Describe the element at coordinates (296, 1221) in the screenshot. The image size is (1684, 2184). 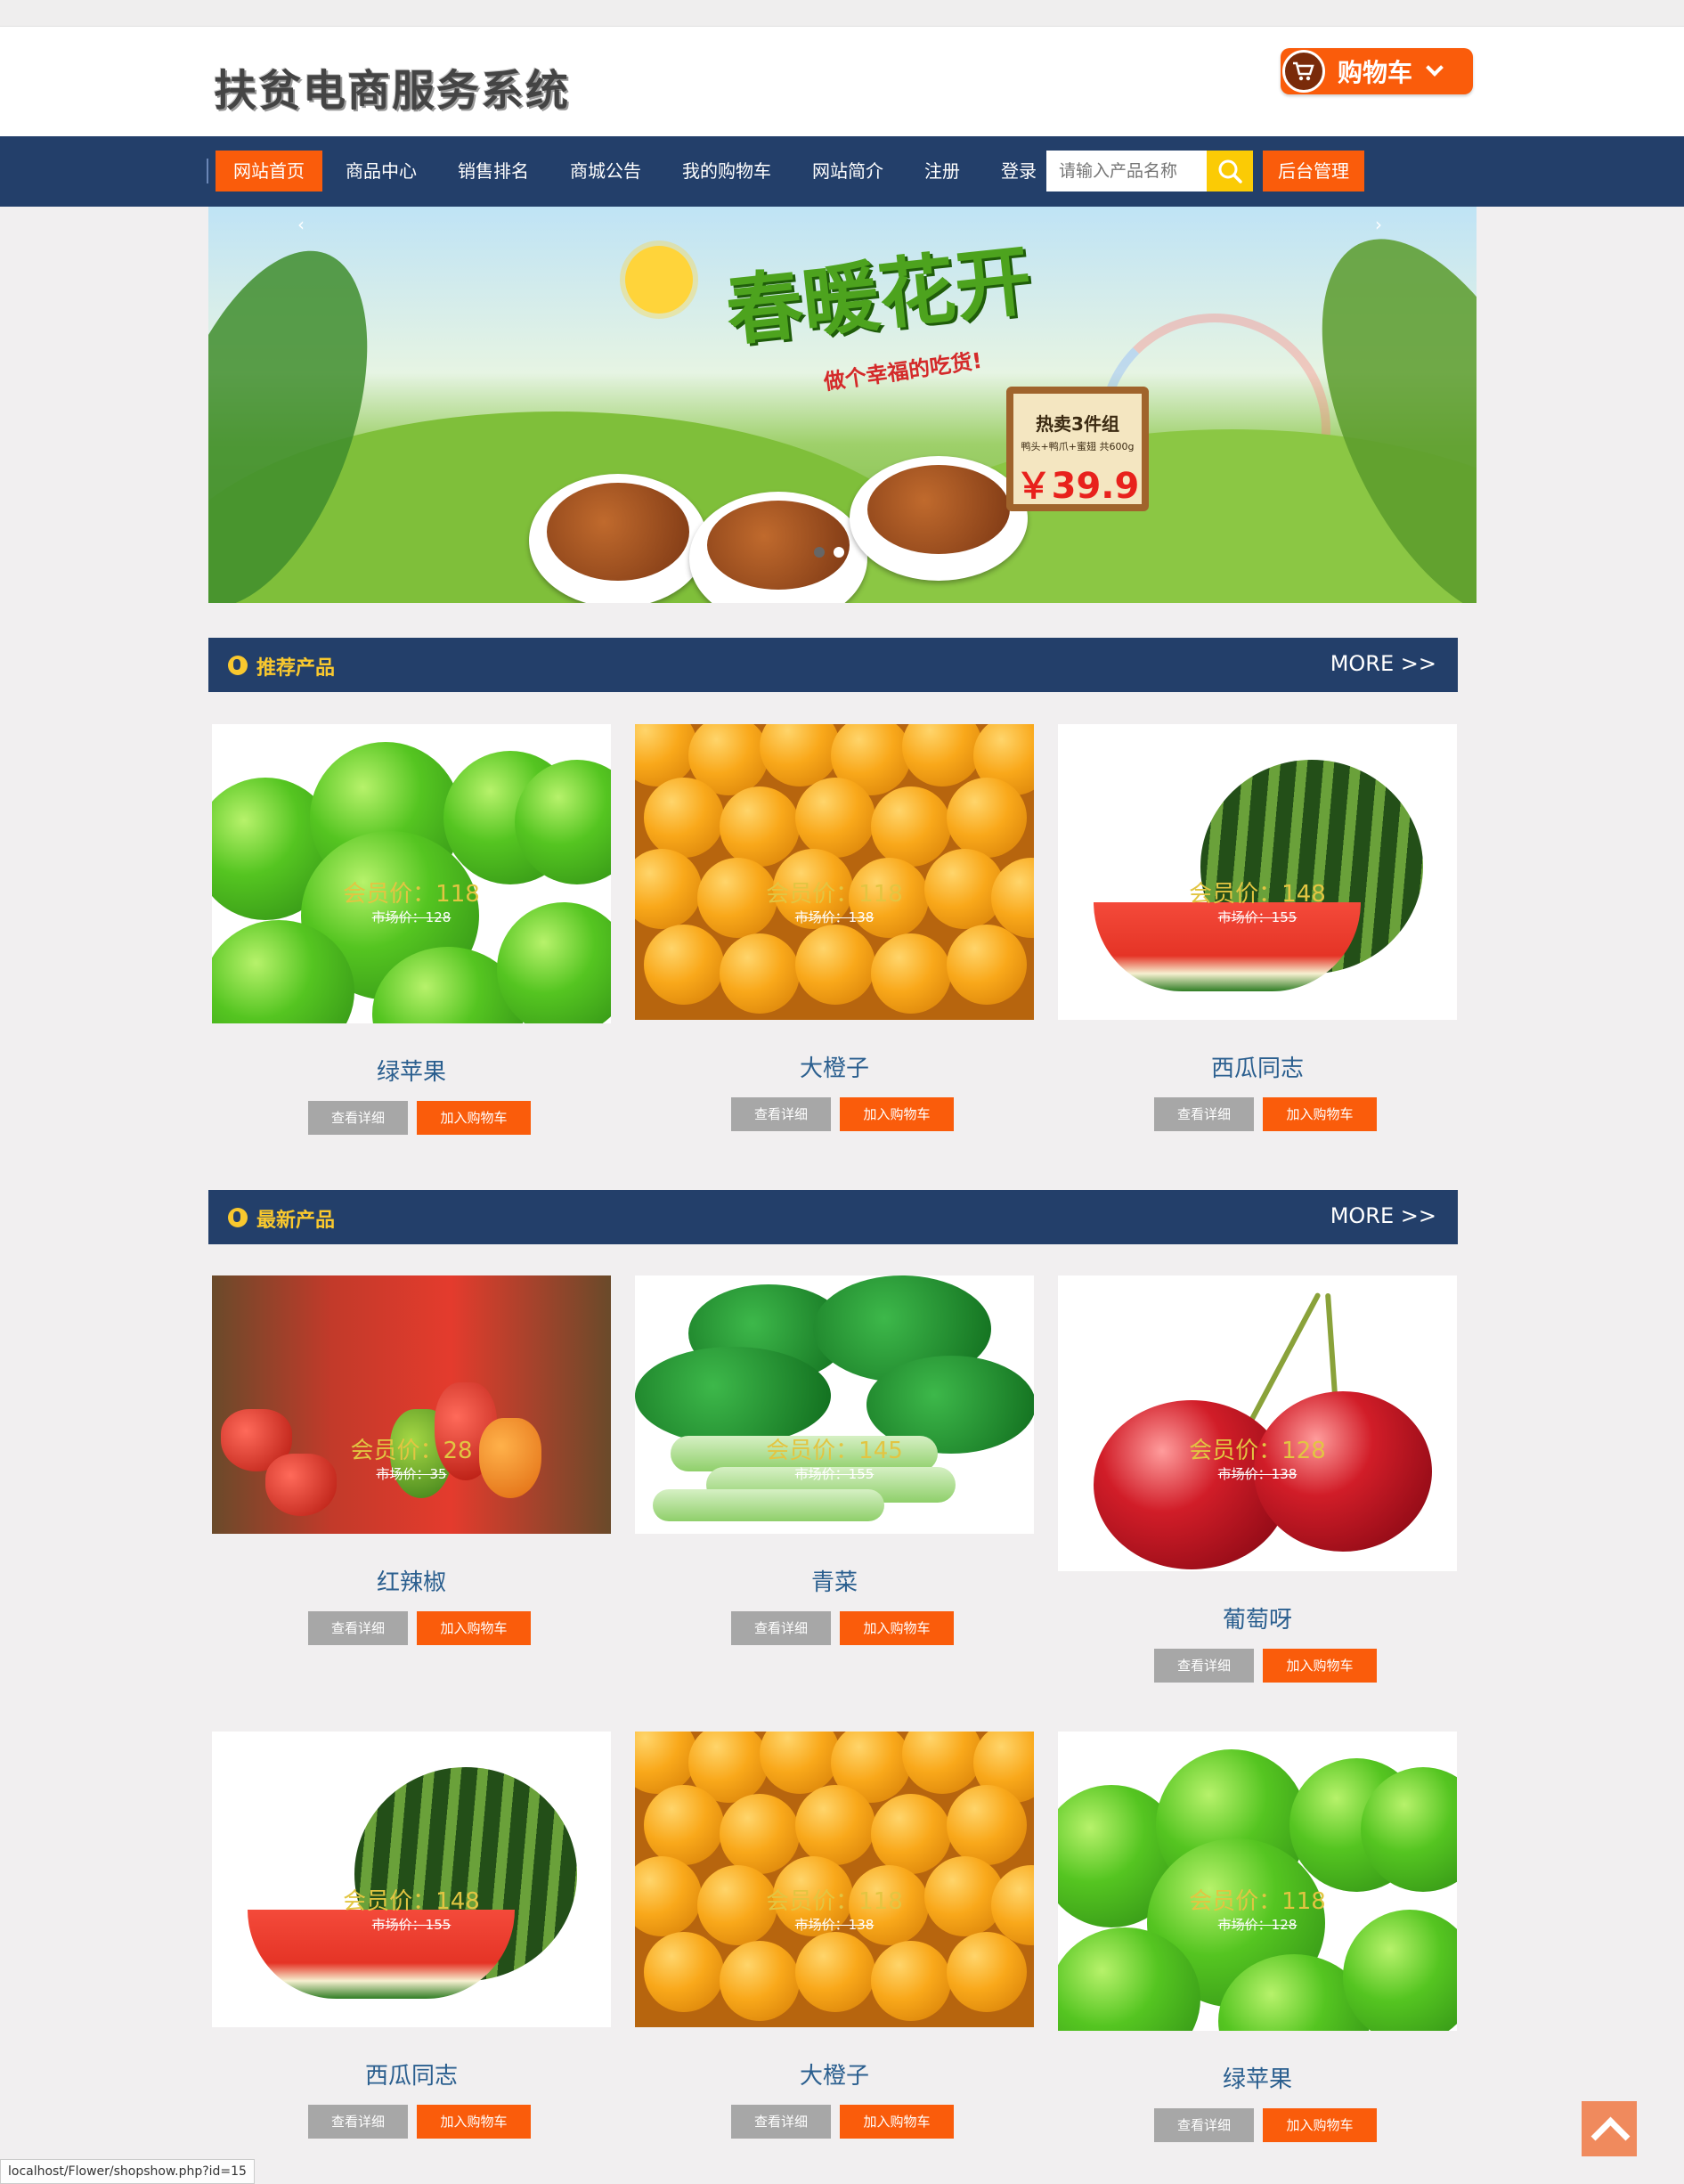
I see `section-title: 最新产品` at that location.